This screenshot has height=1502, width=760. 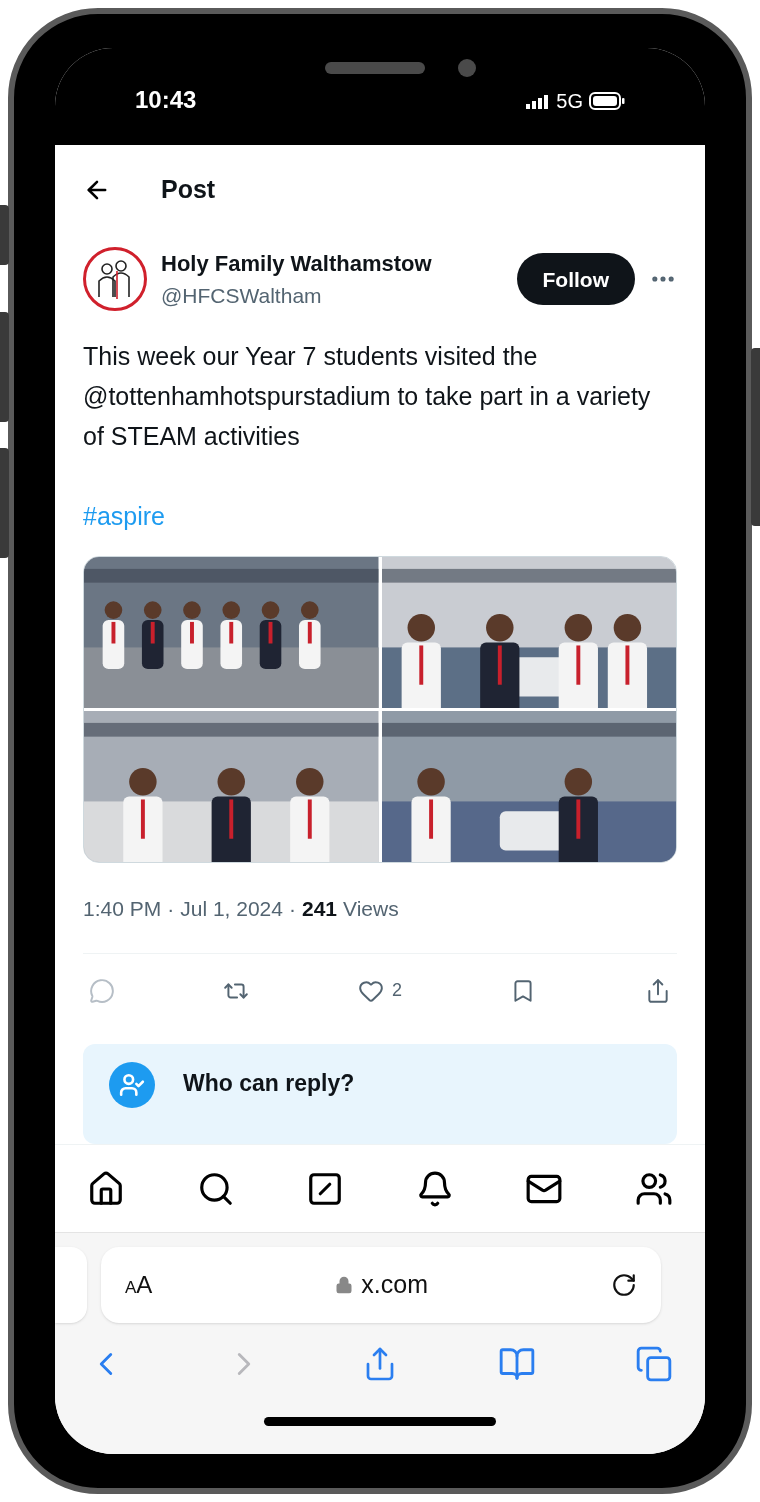 What do you see at coordinates (607, 101) in the screenshot?
I see `battery-icon` at bounding box center [607, 101].